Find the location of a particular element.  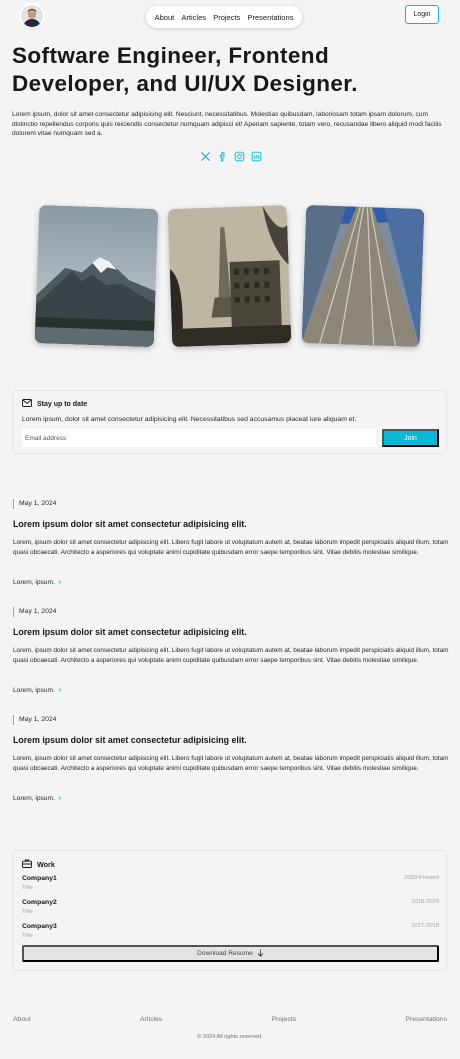

job-entry: Company2 Title 2018-2020 is located at coordinates (230, 909).